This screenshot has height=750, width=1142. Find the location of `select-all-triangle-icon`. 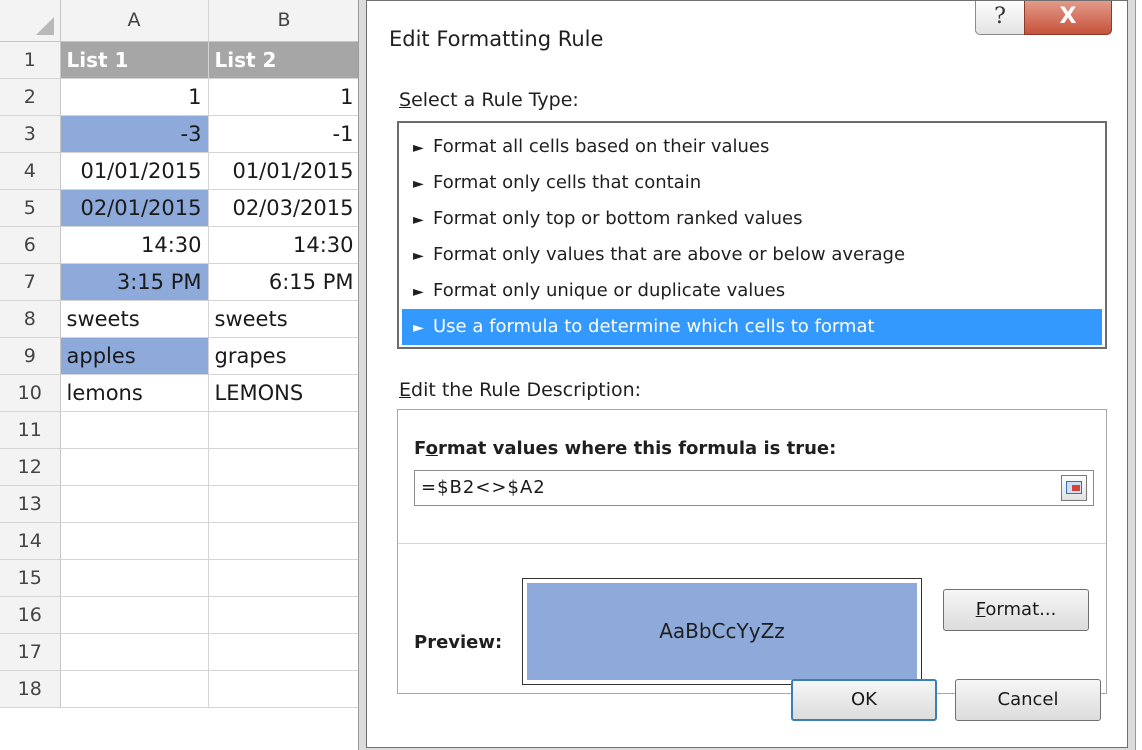

select-all-triangle-icon is located at coordinates (44, 25).